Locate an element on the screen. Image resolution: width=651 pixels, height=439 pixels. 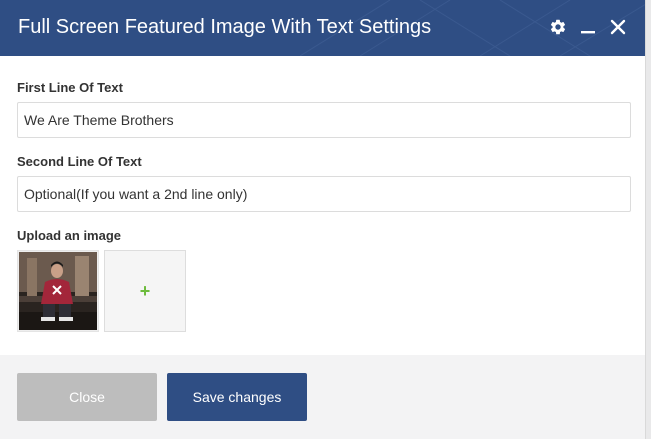
thumbnail-photo is located at coordinates (58, 291).